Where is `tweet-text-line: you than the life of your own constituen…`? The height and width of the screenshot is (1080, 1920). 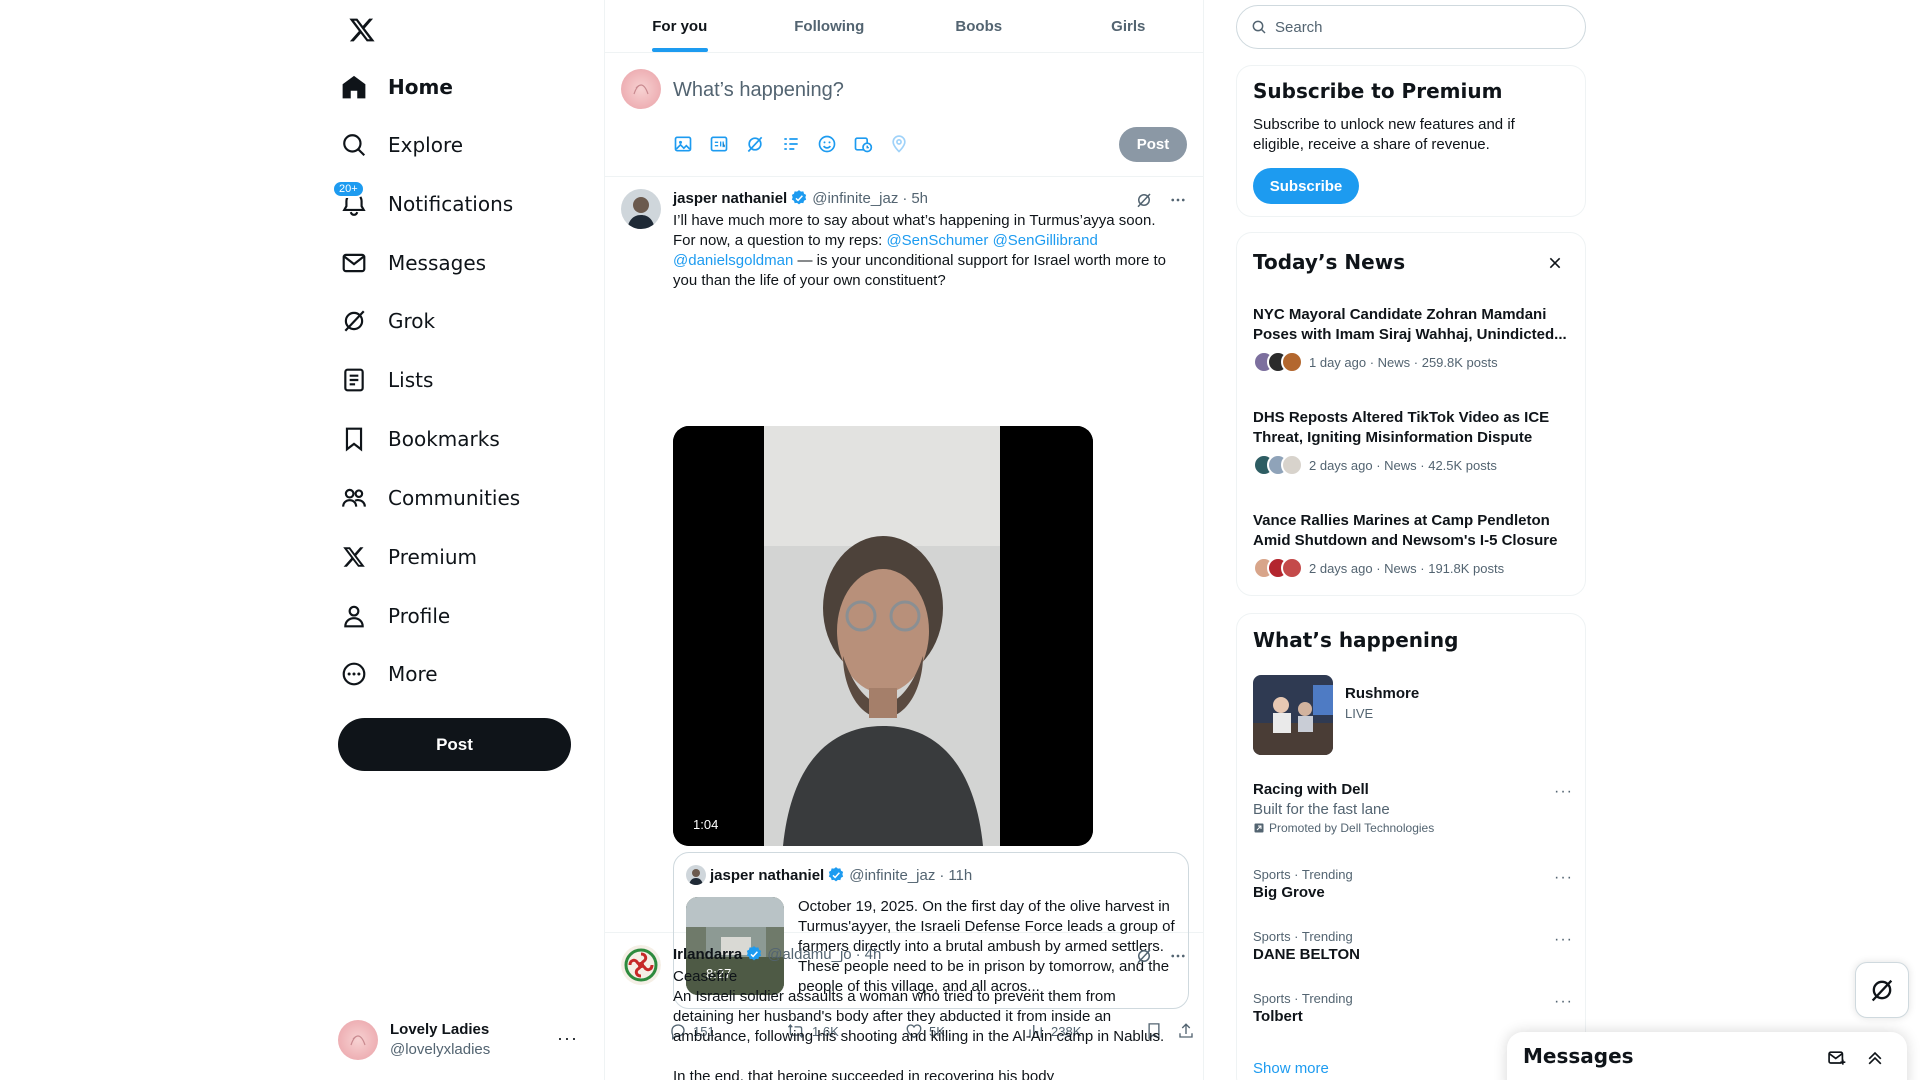 tweet-text-line: you than the life of your own constituen… is located at coordinates (809, 280).